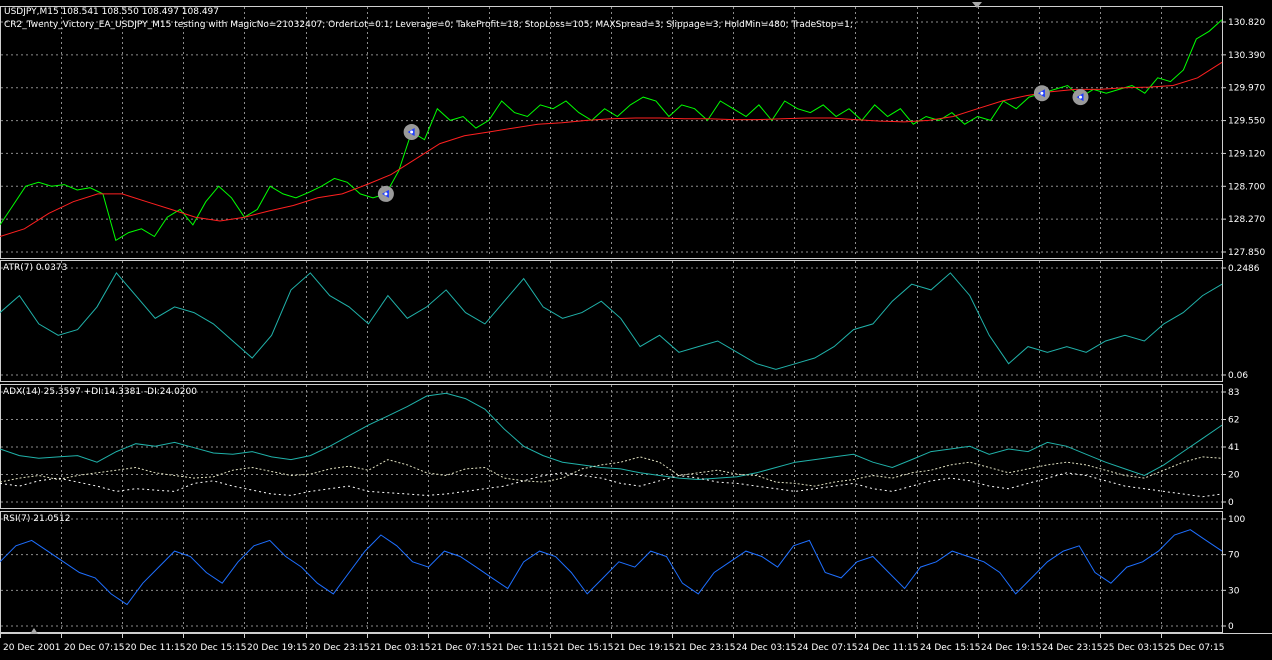  Describe the element at coordinates (950, 648) in the screenshot. I see `time-tick-label: 24 Dec 15:15` at that location.